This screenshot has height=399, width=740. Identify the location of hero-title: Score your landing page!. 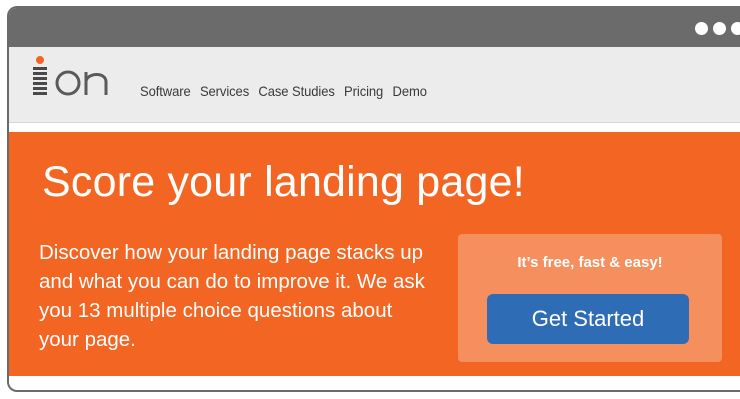
(283, 182).